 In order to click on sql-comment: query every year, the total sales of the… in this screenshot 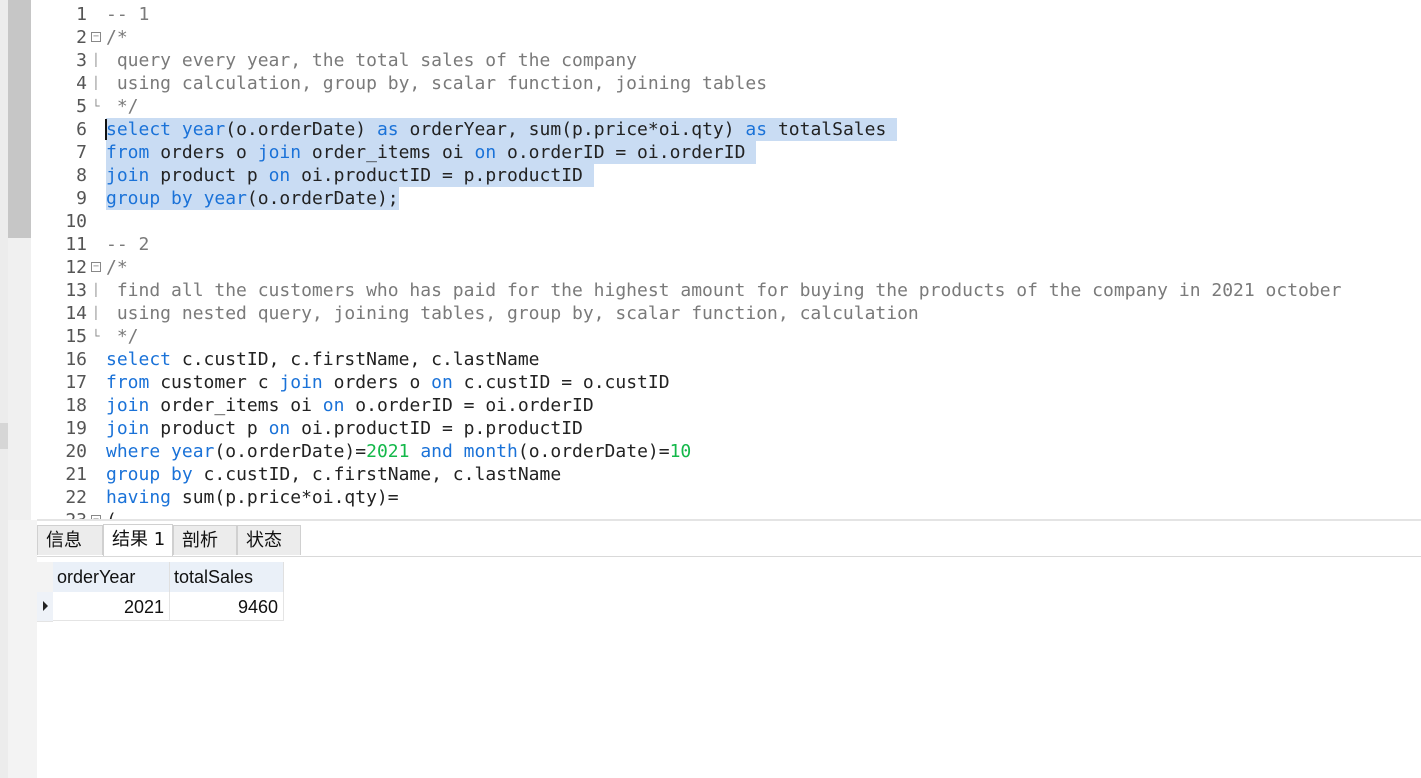, I will do `click(372, 60)`.